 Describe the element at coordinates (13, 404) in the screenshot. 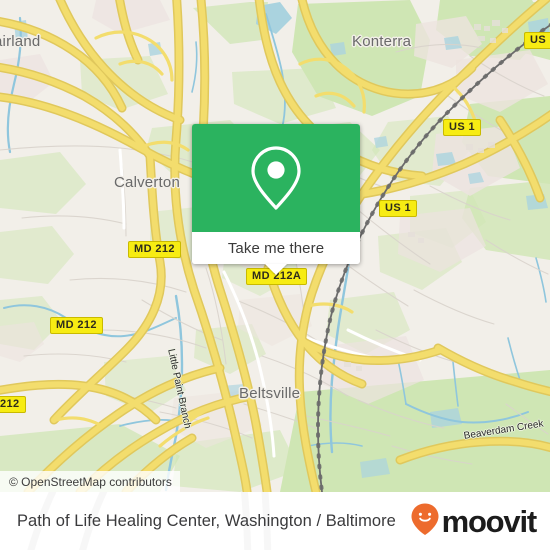

I see `road-shield-212-clipped: 212` at that location.